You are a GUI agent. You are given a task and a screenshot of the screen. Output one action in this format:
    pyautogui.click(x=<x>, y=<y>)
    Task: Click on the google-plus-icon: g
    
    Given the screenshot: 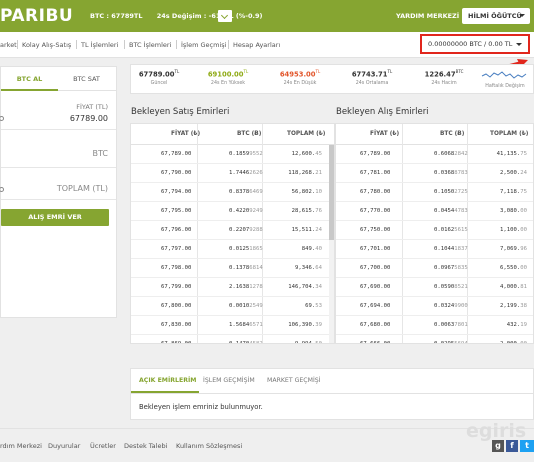 What is the action you would take?
    pyautogui.click(x=498, y=446)
    